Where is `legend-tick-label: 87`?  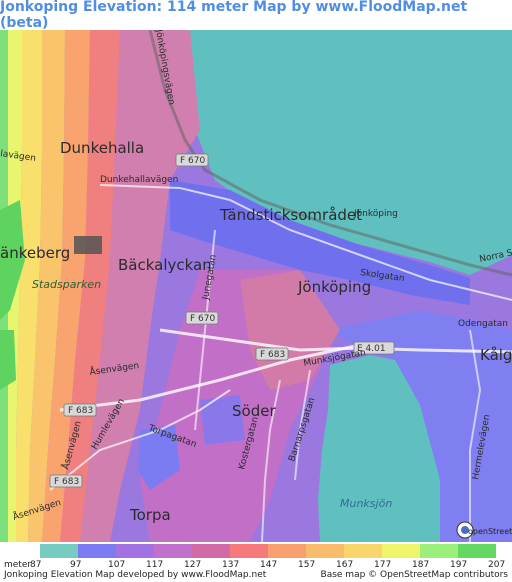
legend-tick-label: 87 is located at coordinates (36, 565).